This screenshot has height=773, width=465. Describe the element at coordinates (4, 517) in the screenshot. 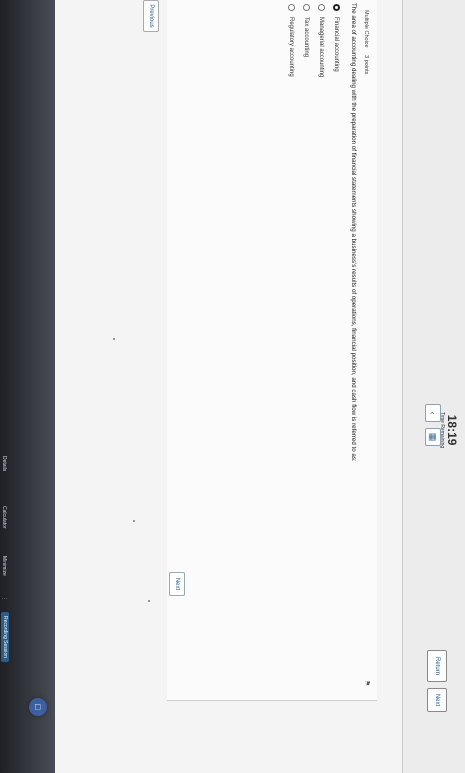

I see `taskbar-calculator: Calculator` at that location.